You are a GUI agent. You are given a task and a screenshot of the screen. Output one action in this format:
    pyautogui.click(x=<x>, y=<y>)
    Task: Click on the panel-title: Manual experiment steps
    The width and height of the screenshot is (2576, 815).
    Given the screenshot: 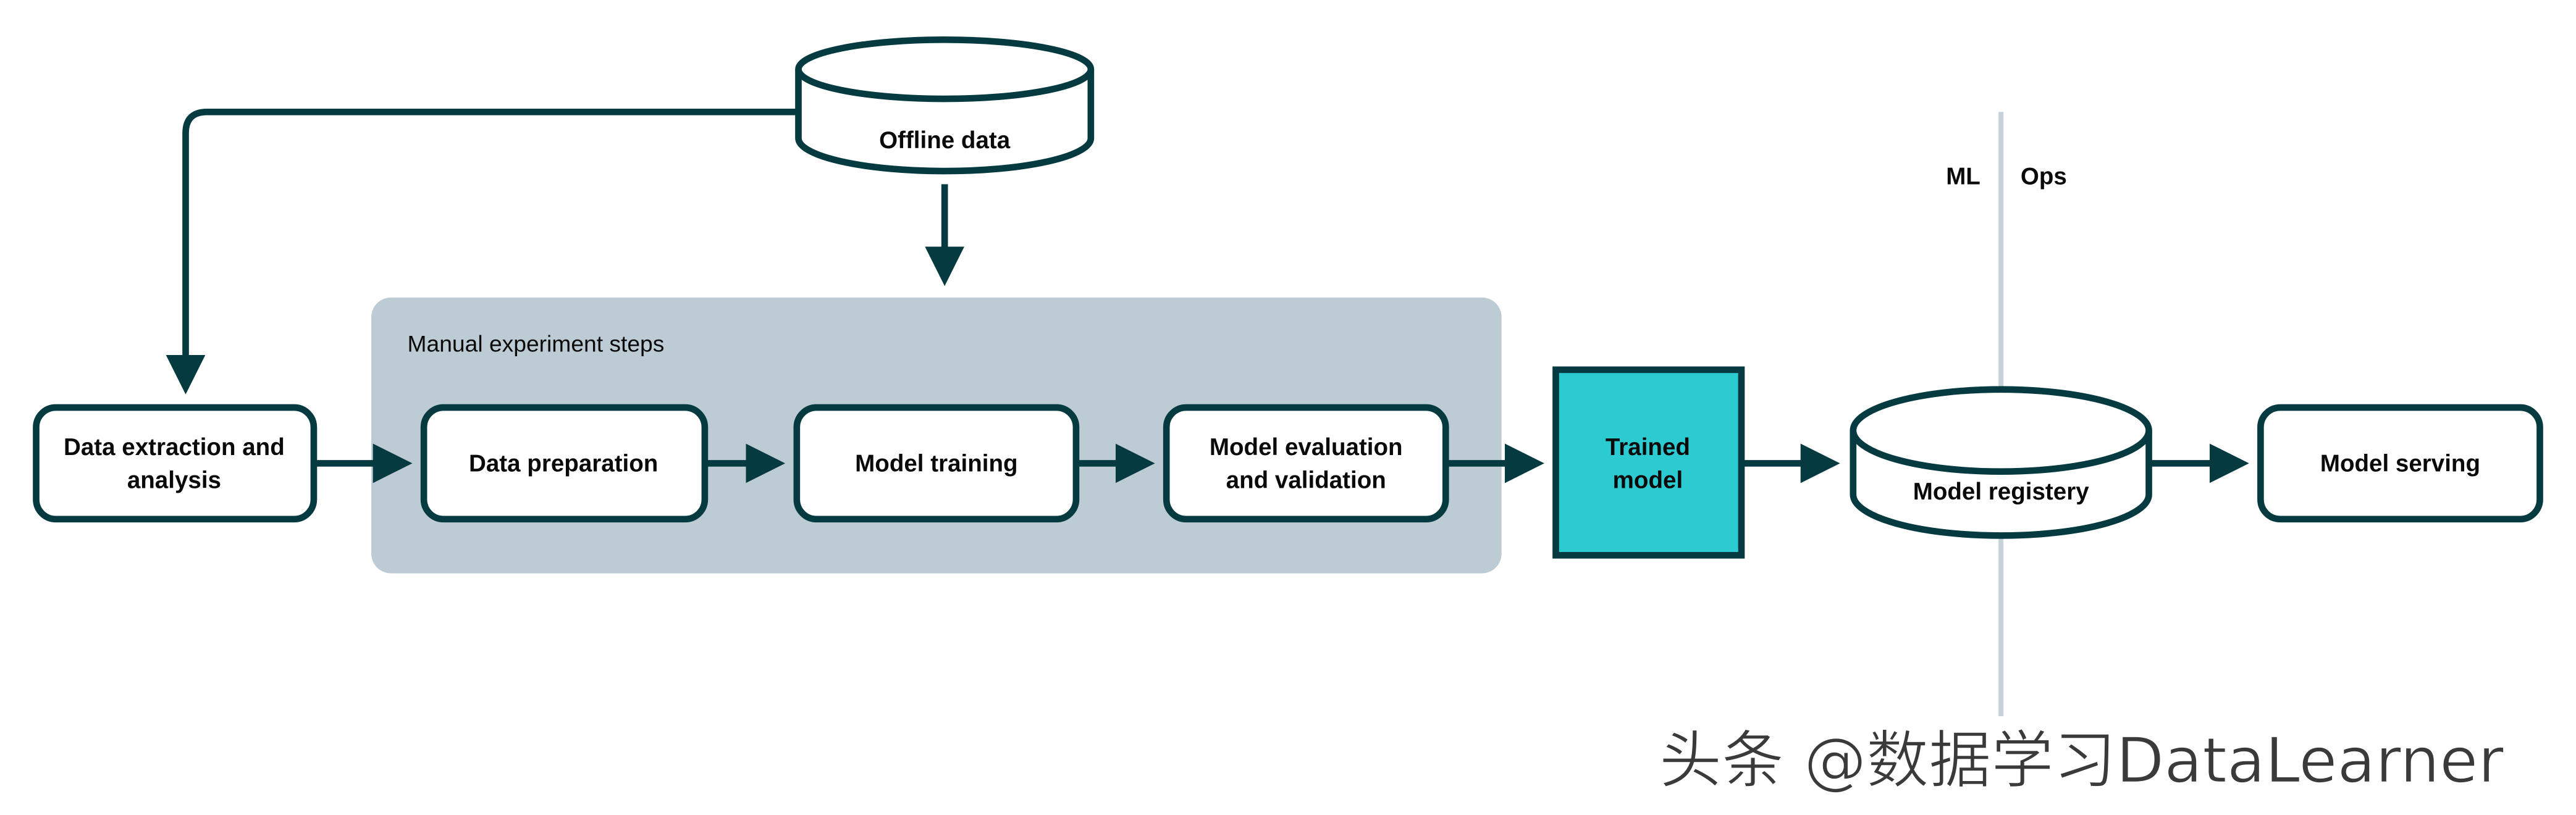 What is the action you would take?
    pyautogui.click(x=536, y=344)
    